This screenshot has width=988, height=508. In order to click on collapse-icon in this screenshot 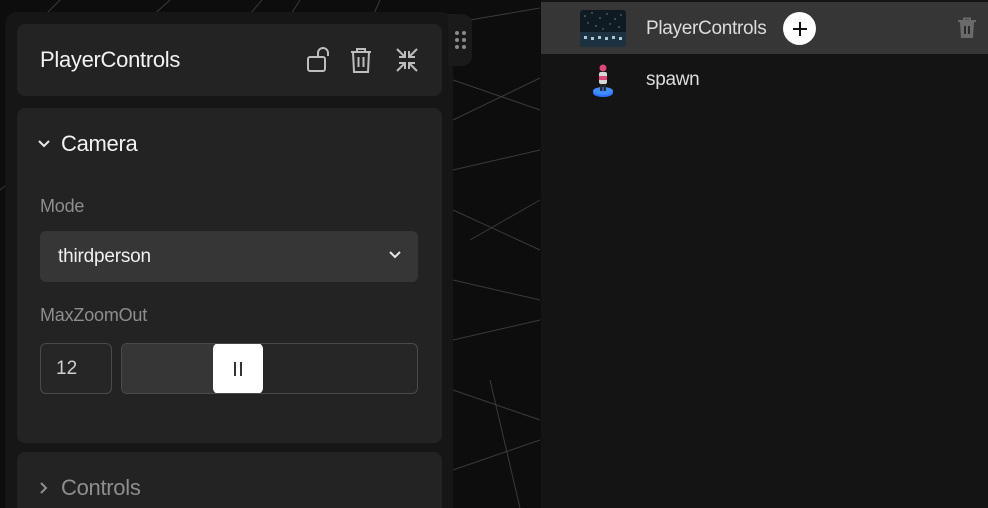, I will do `click(409, 60)`.